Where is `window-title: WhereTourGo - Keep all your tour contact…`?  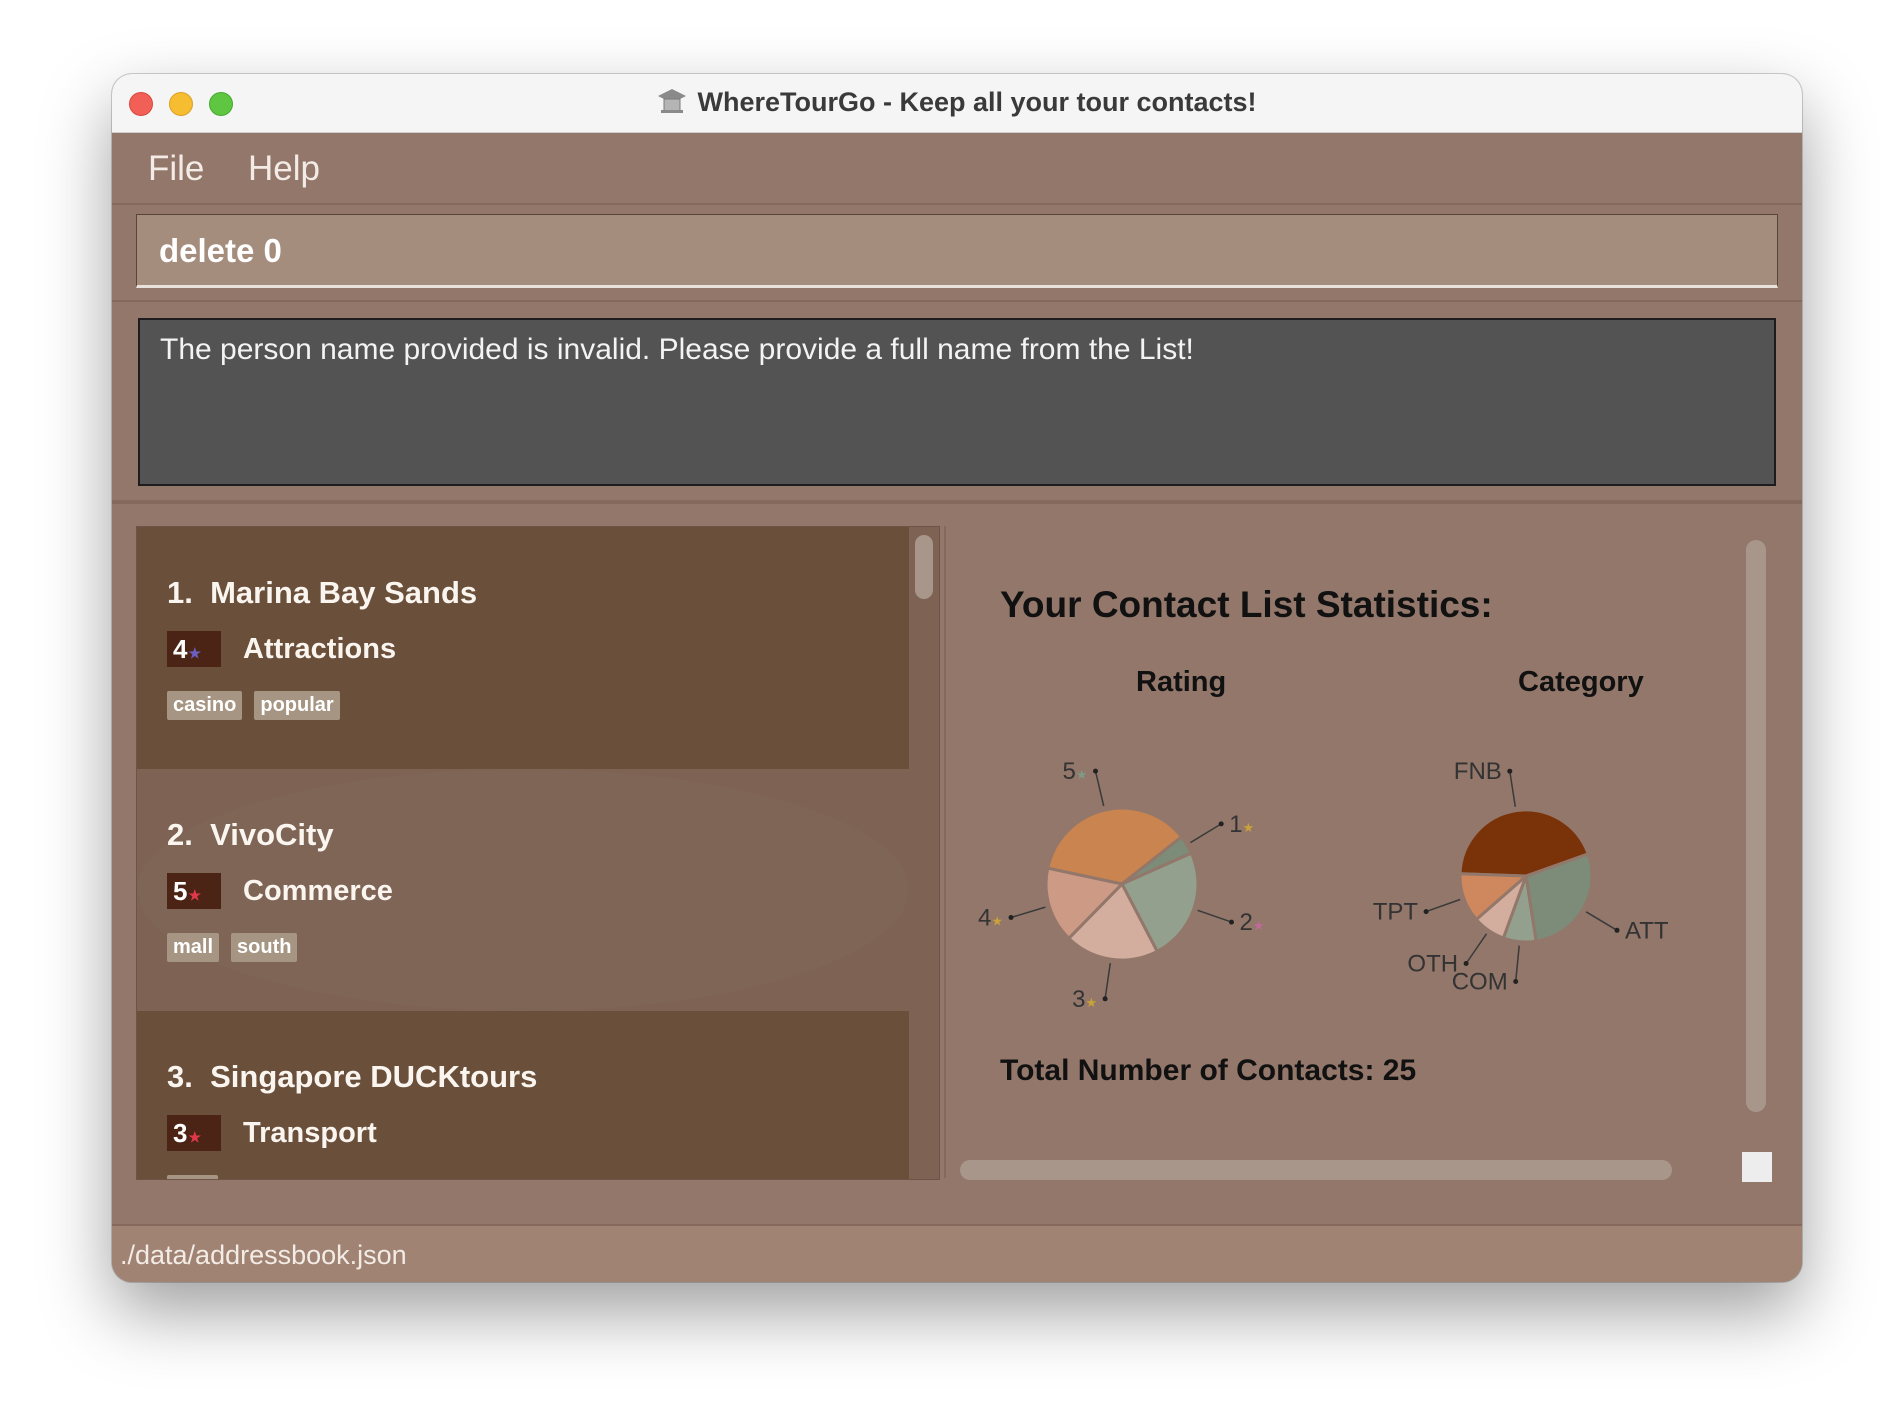
window-title: WhereTourGo - Keep all your tour contact… is located at coordinates (977, 102).